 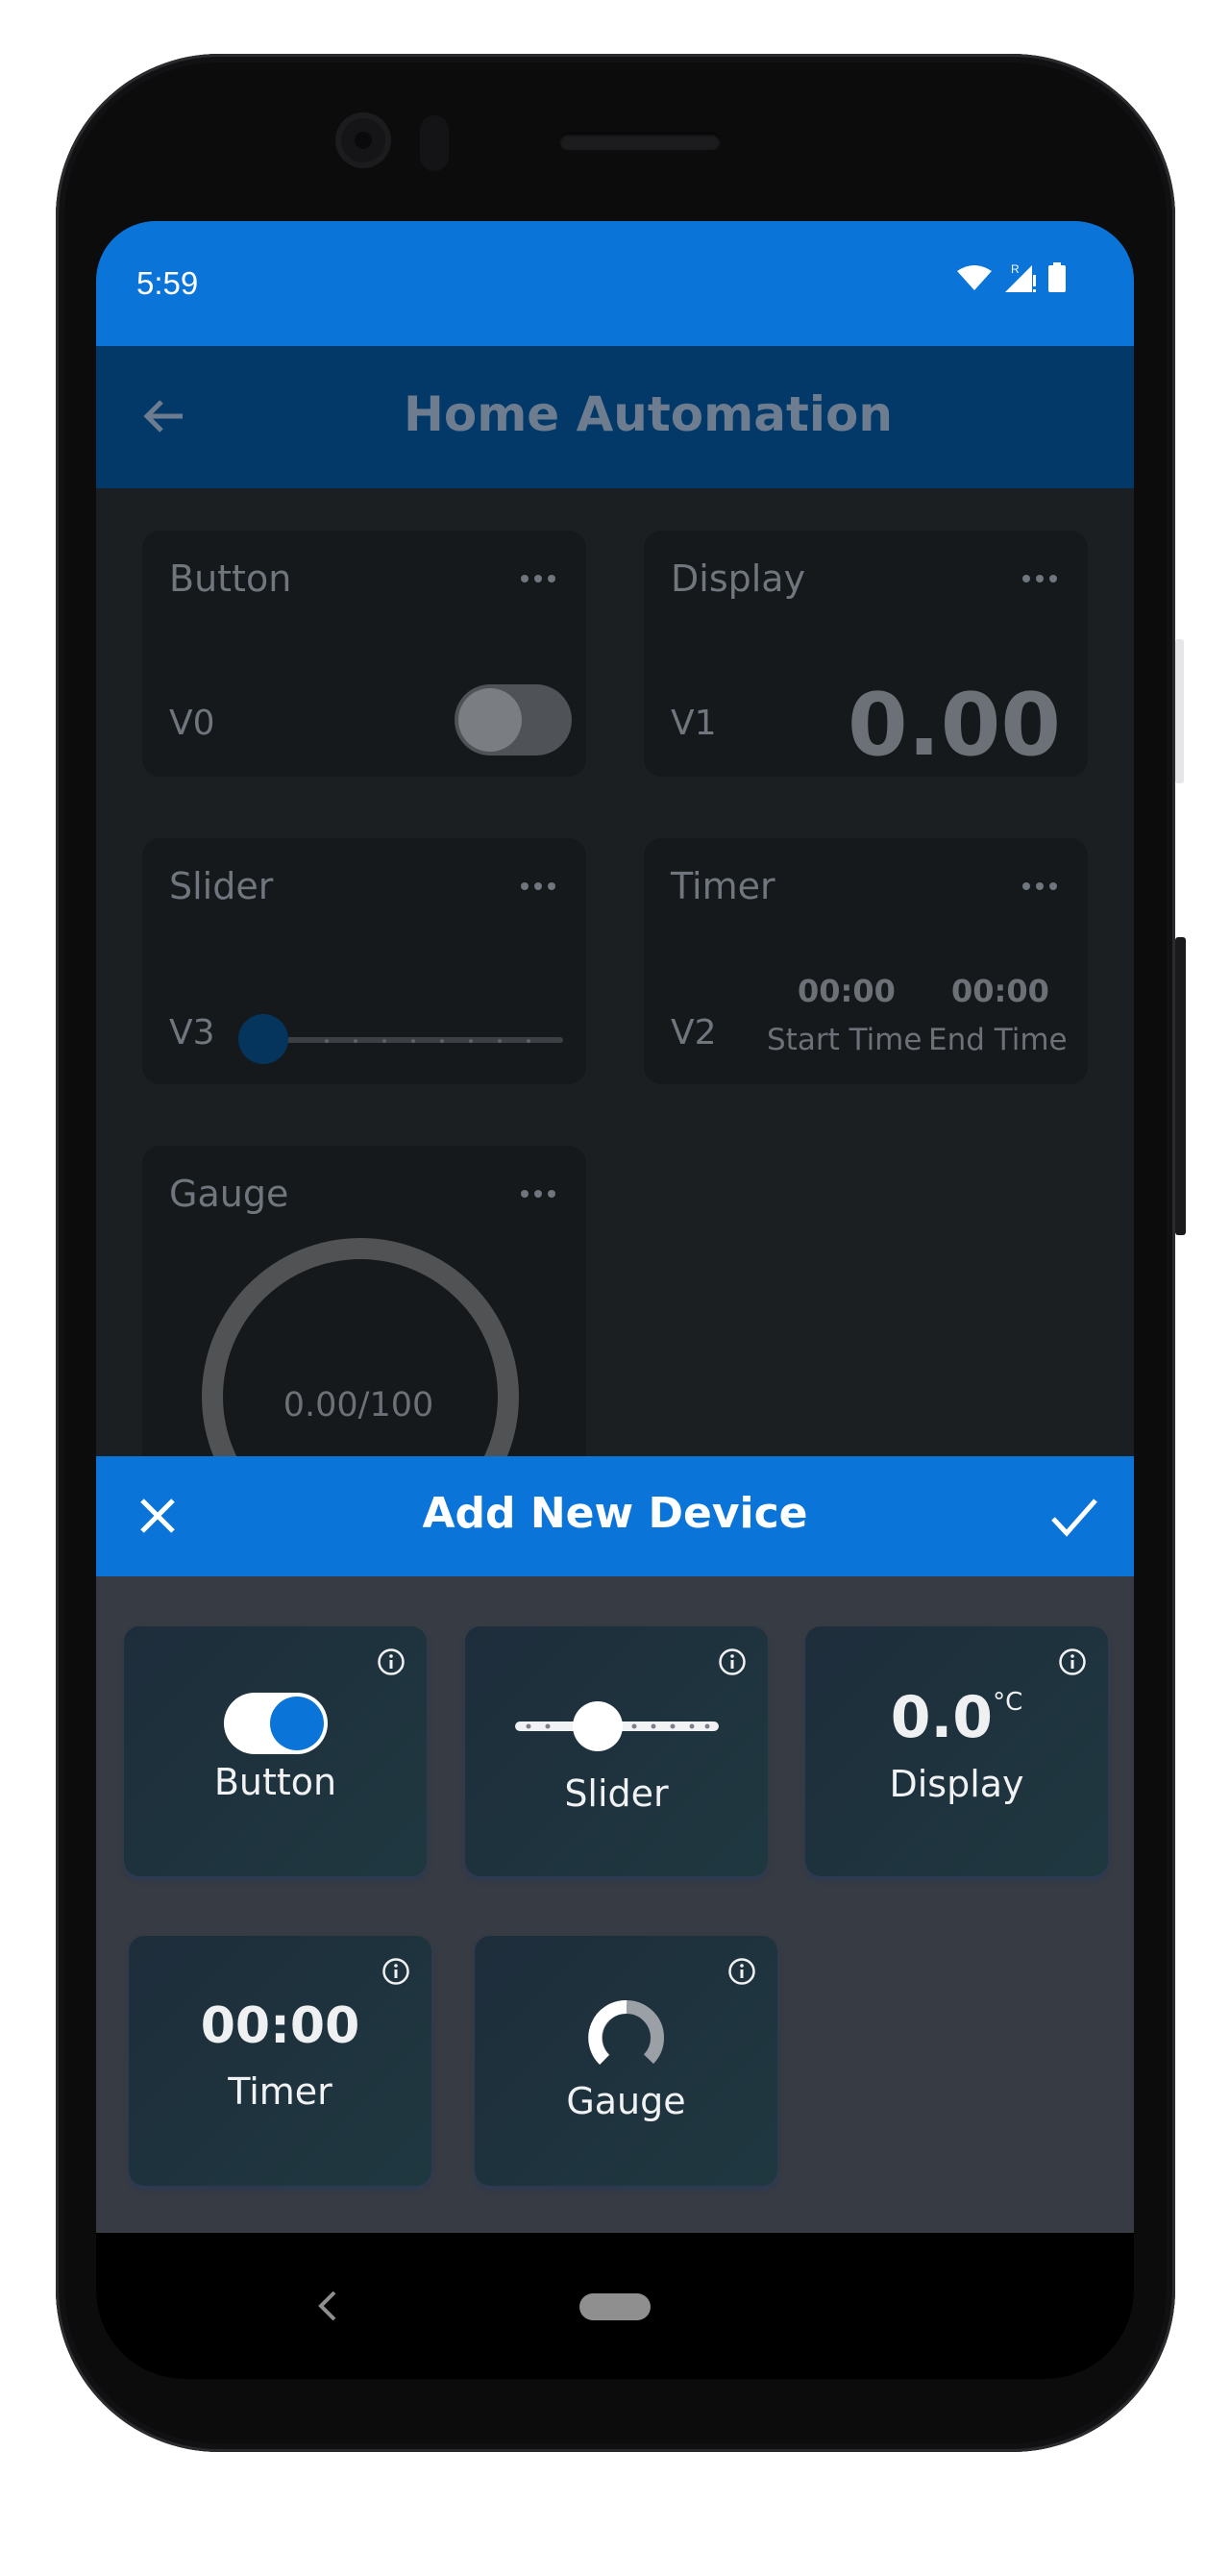 What do you see at coordinates (866, 654) in the screenshot?
I see `display-widget-card: Display V1 0.00` at bounding box center [866, 654].